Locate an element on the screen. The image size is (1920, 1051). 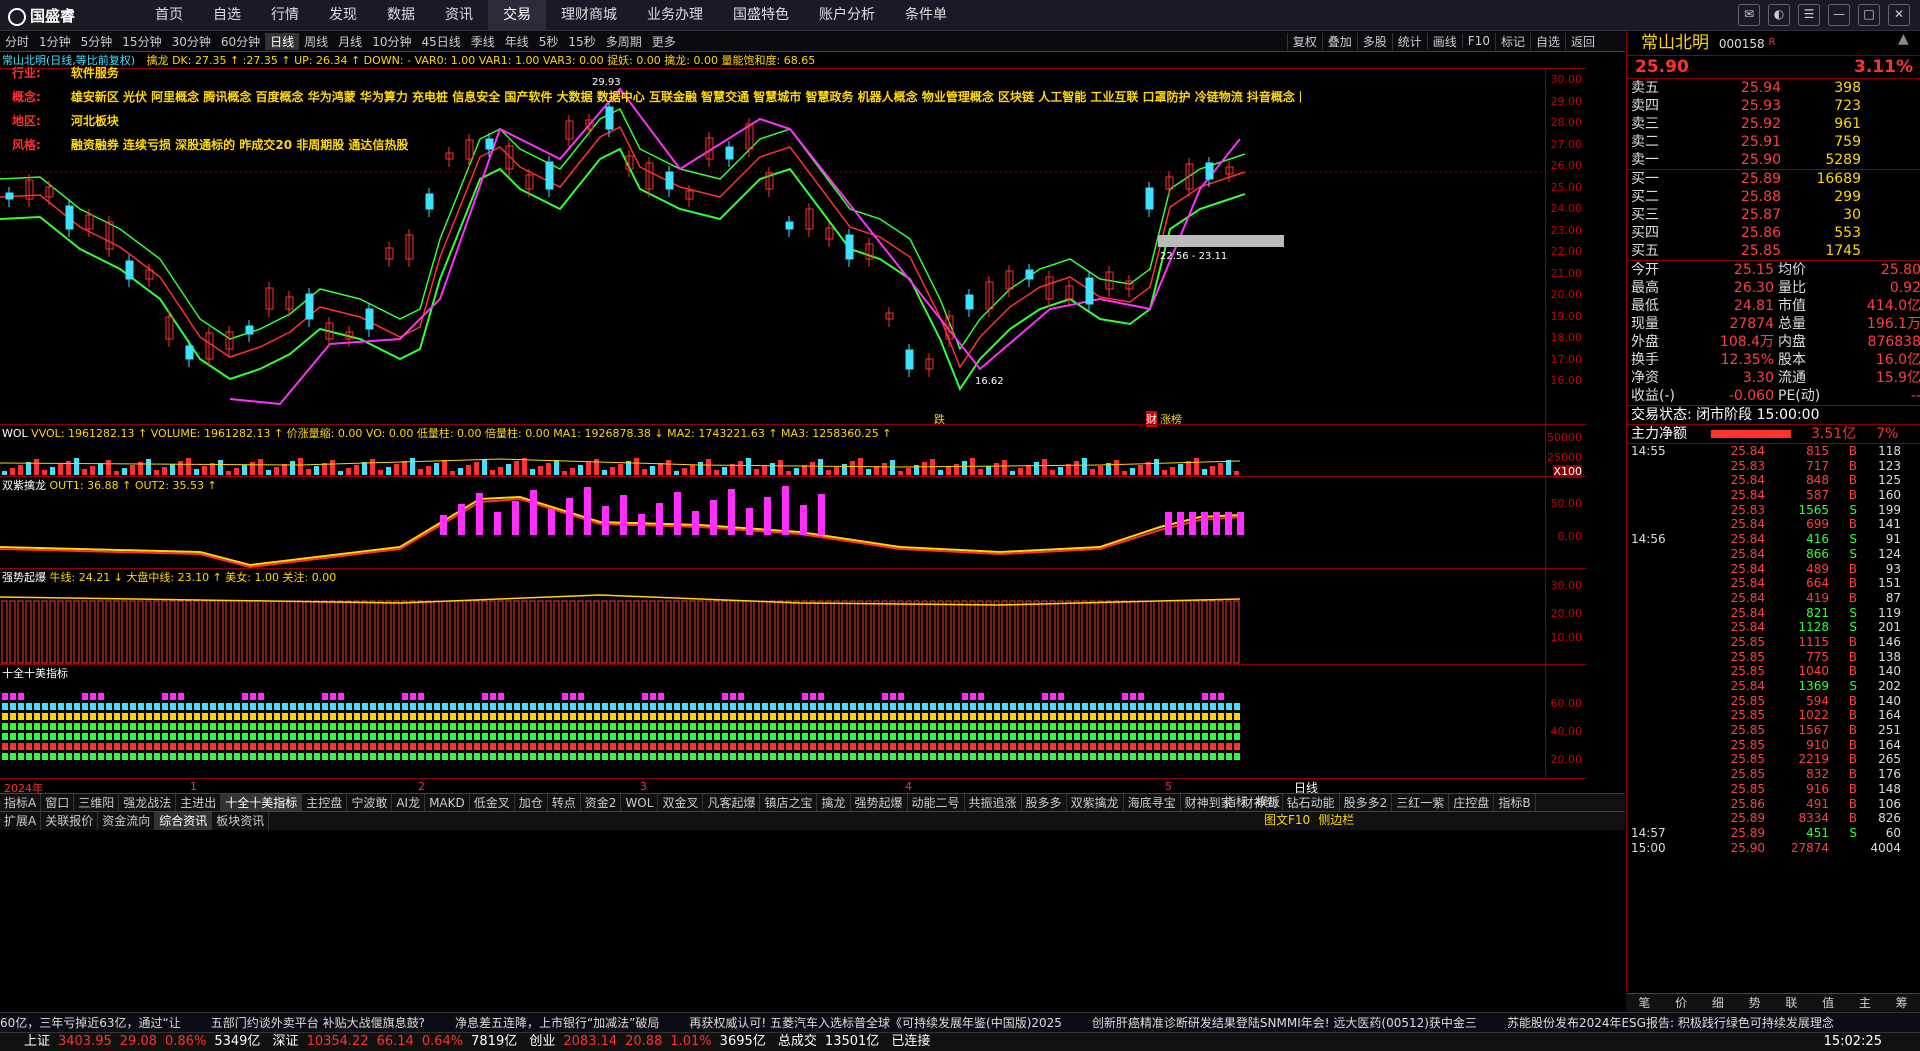
skin-icon: ◐ is located at coordinates (1779, 15).